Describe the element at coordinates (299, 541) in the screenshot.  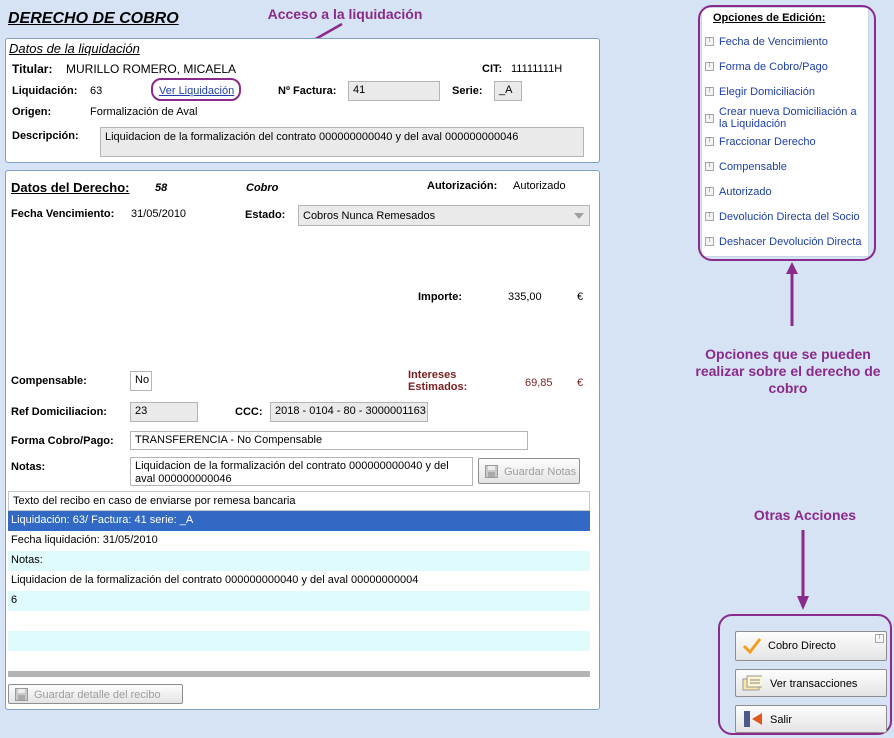
I see `table-row: Fecha liquidación: 31/05/2010` at that location.